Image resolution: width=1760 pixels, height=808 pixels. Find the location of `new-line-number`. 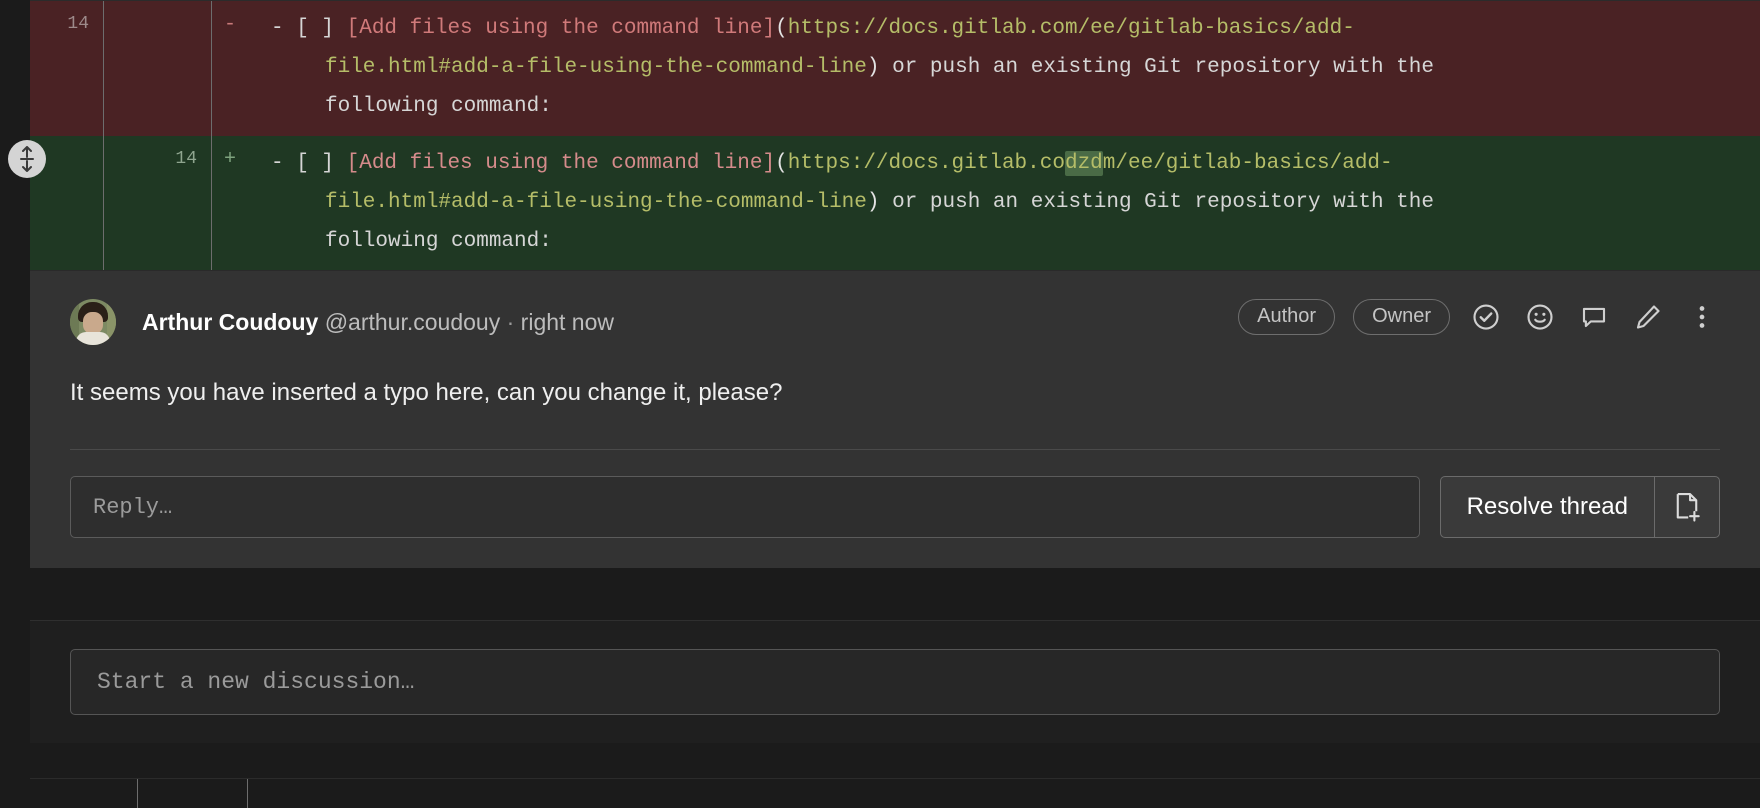

new-line-number is located at coordinates (157, 68).